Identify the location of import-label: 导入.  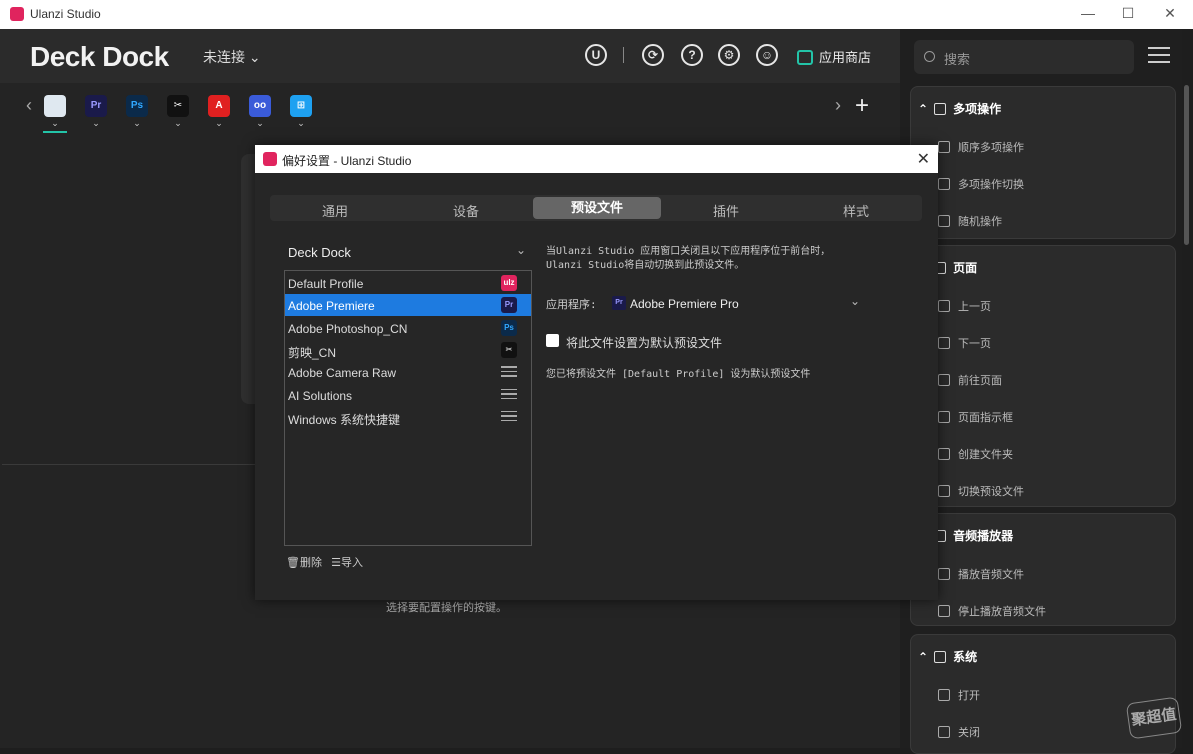
(352, 563).